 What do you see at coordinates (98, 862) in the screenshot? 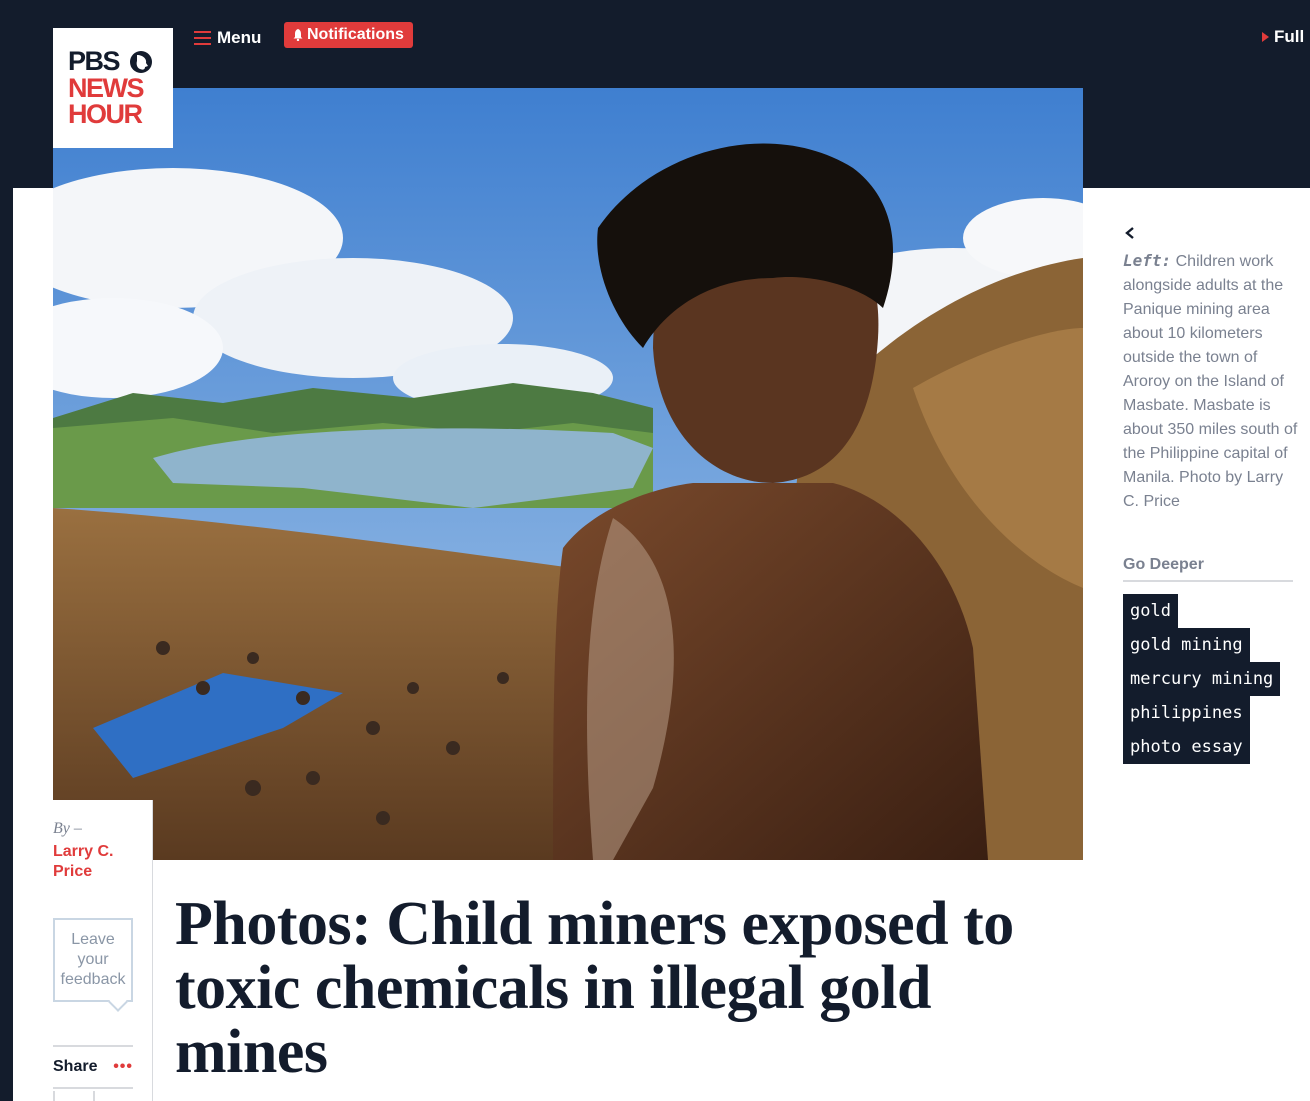
I see `author-link: Larry C. Price` at bounding box center [98, 862].